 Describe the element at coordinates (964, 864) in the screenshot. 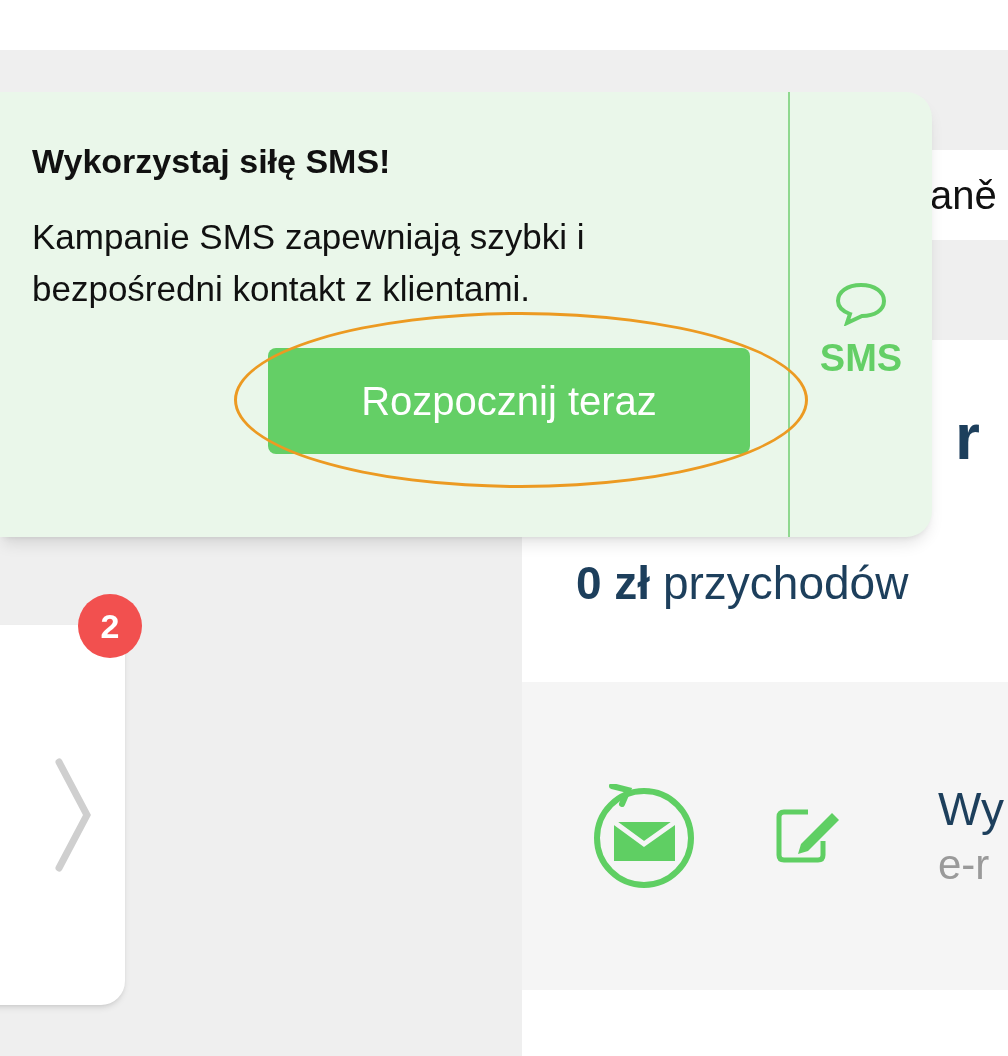

I see `email-subtitle: e-r` at that location.